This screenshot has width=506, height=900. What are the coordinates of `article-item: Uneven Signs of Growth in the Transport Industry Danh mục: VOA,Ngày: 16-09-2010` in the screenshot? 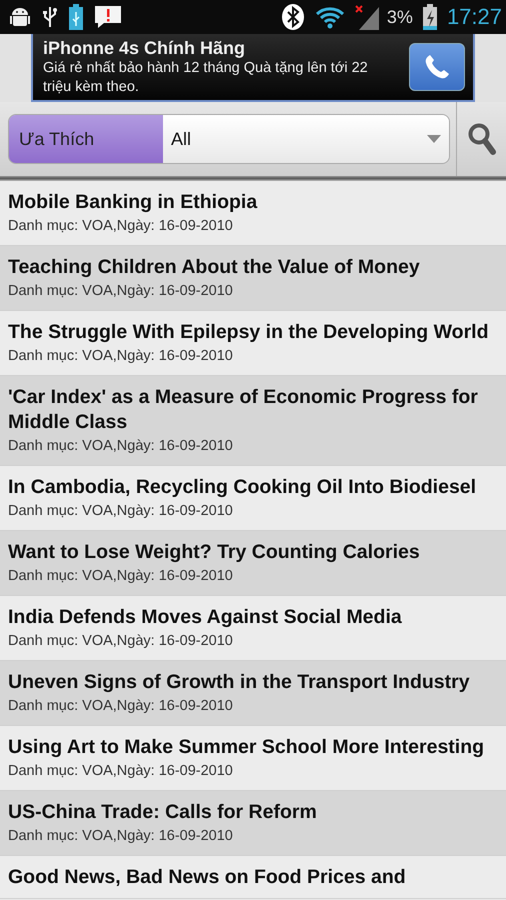 It's located at (253, 693).